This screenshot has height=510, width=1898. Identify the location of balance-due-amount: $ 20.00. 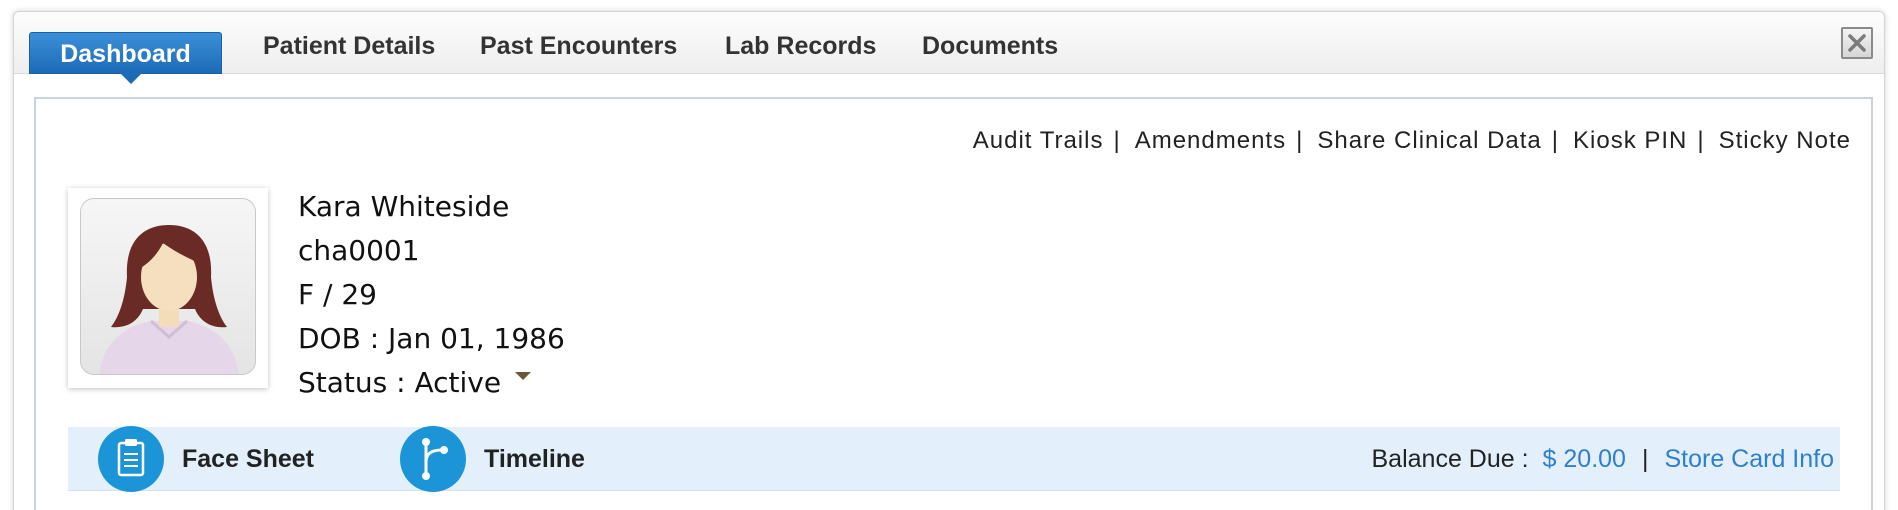
(1584, 459).